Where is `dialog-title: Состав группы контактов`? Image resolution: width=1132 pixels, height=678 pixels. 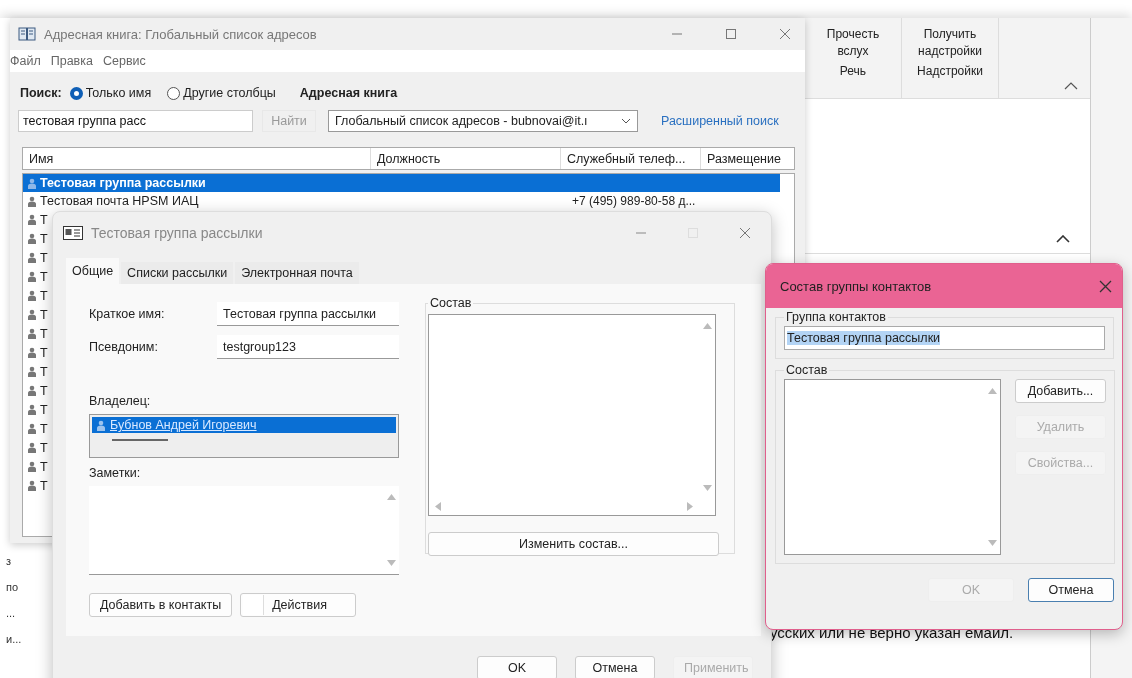
dialog-title: Состав группы контактов is located at coordinates (856, 286).